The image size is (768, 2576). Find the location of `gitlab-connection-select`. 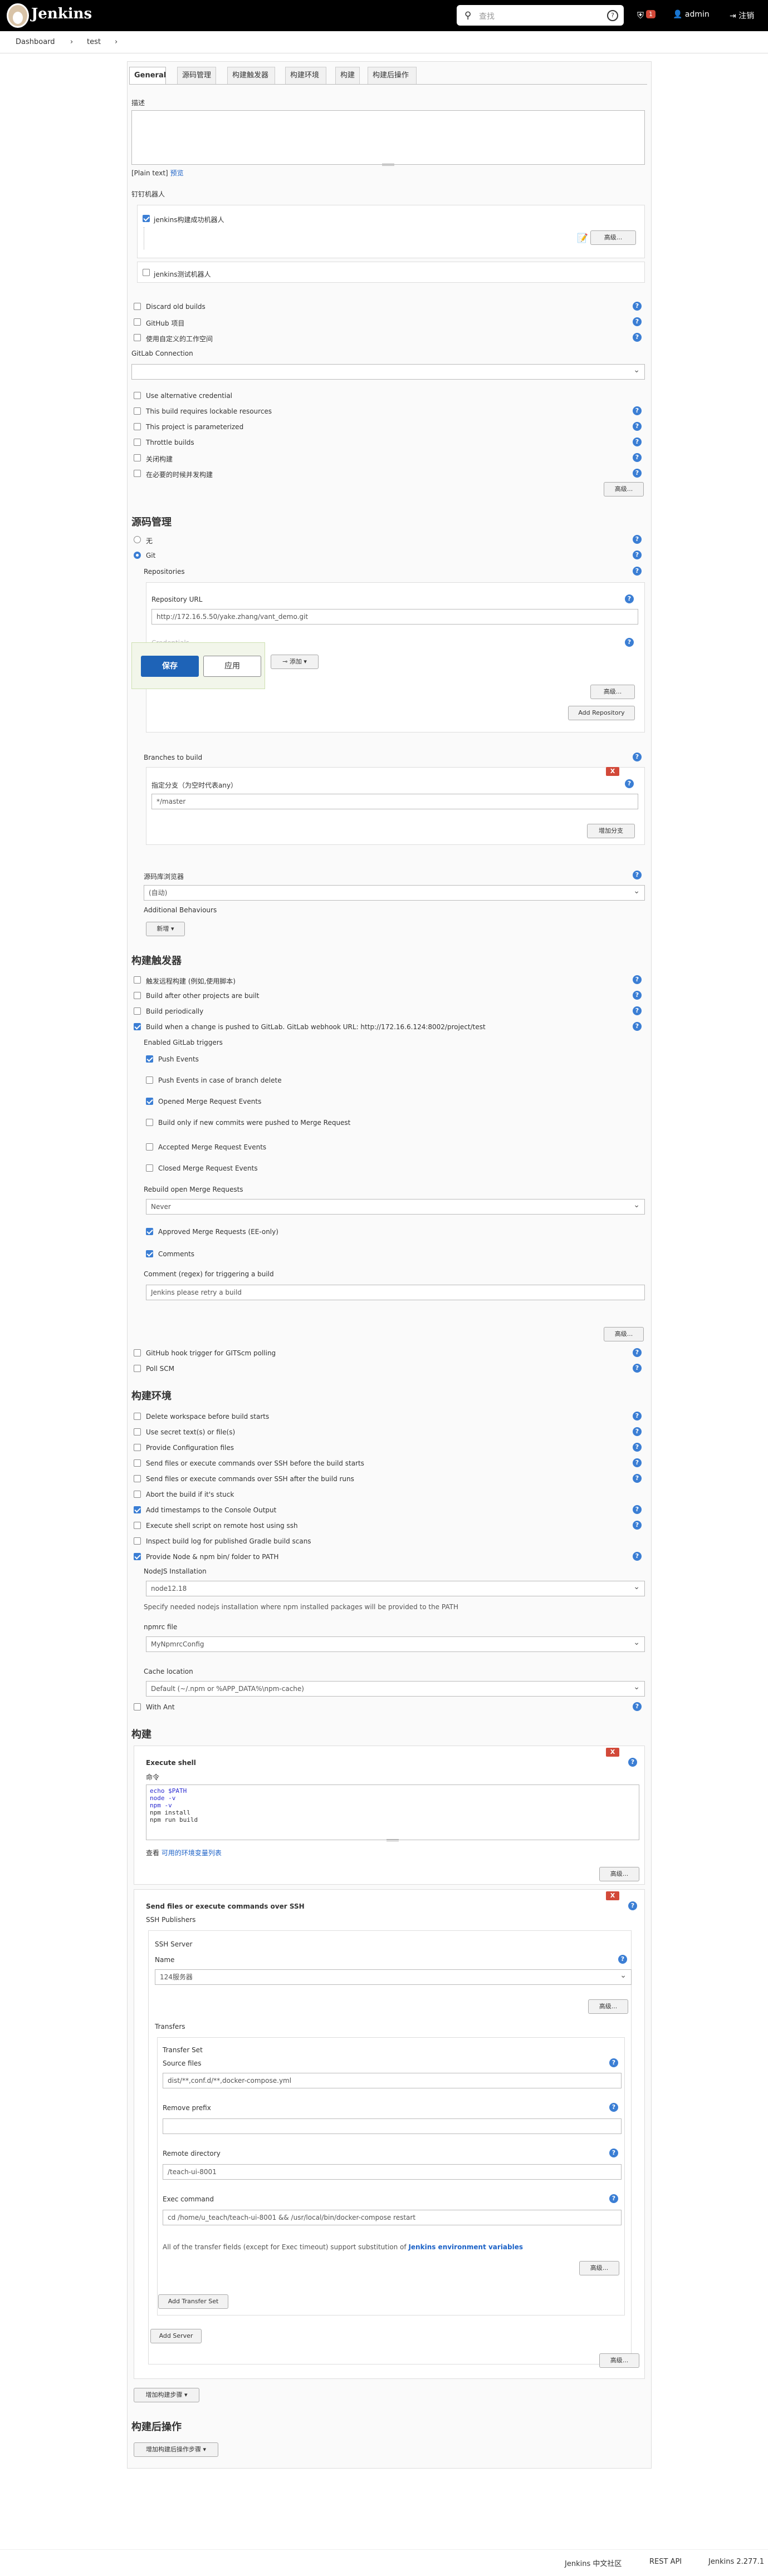

gitlab-connection-select is located at coordinates (388, 372).